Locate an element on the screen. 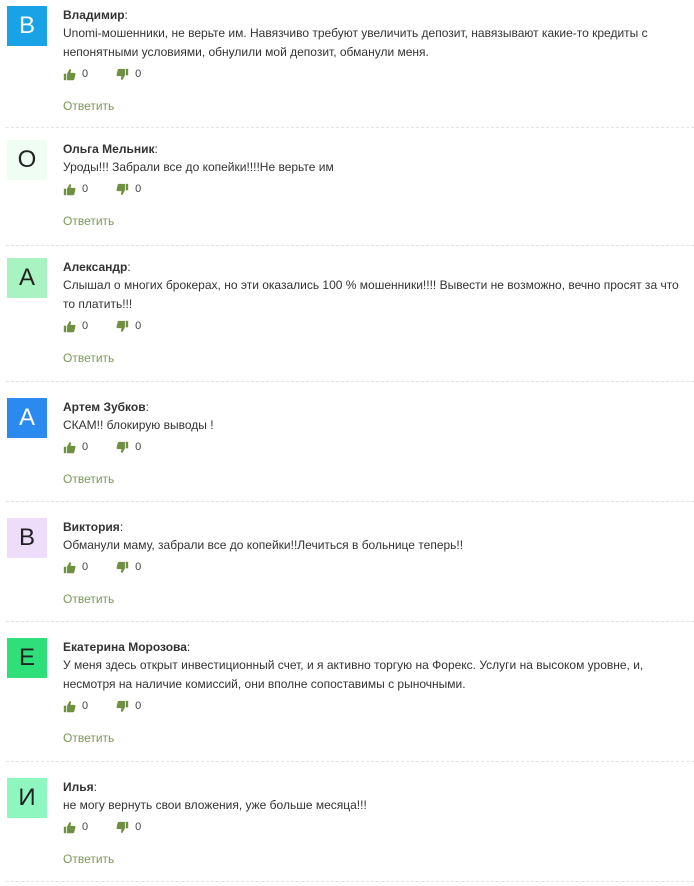  comment-body: Артем Зубков: СКАМ!! блокирую выводы ! 0 is located at coordinates (375, 443).